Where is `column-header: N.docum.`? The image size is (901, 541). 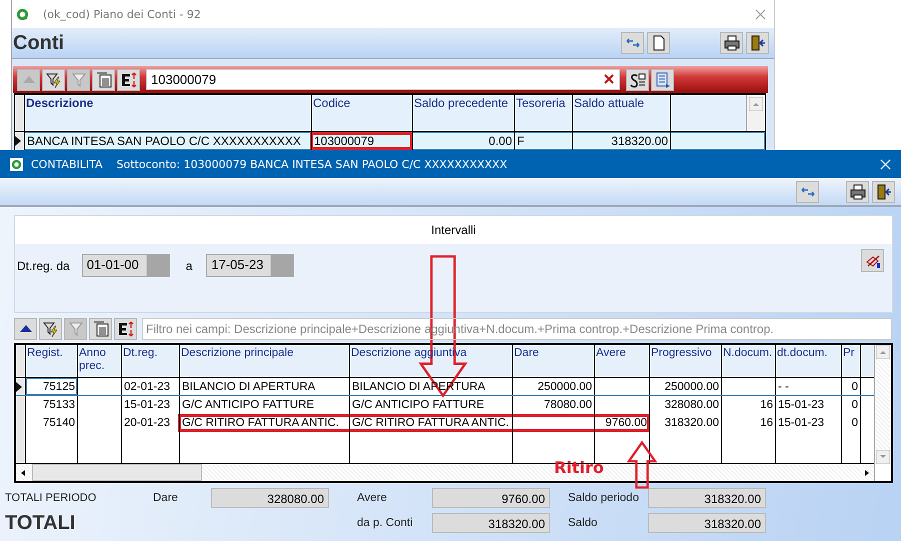
column-header: N.docum. is located at coordinates (748, 353).